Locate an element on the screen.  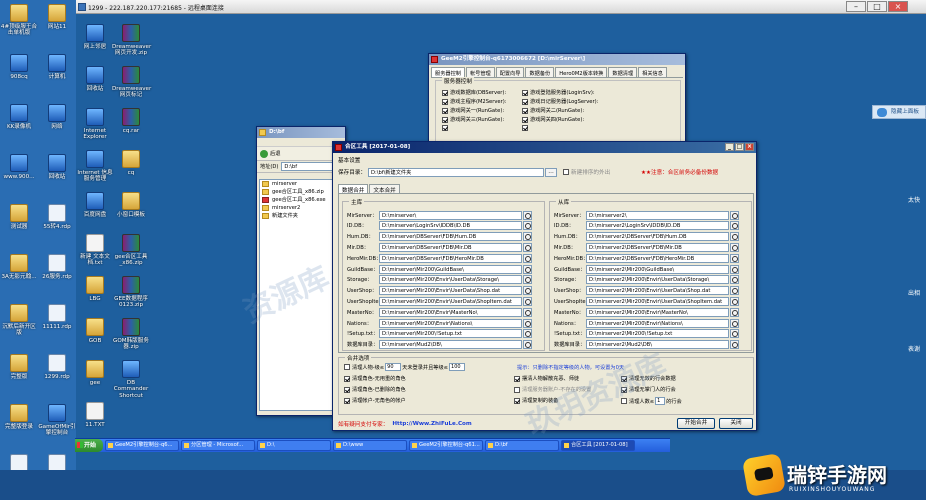
desktop-icon: Dreamweaver网页开发.zip is located at coordinates (131, 40).